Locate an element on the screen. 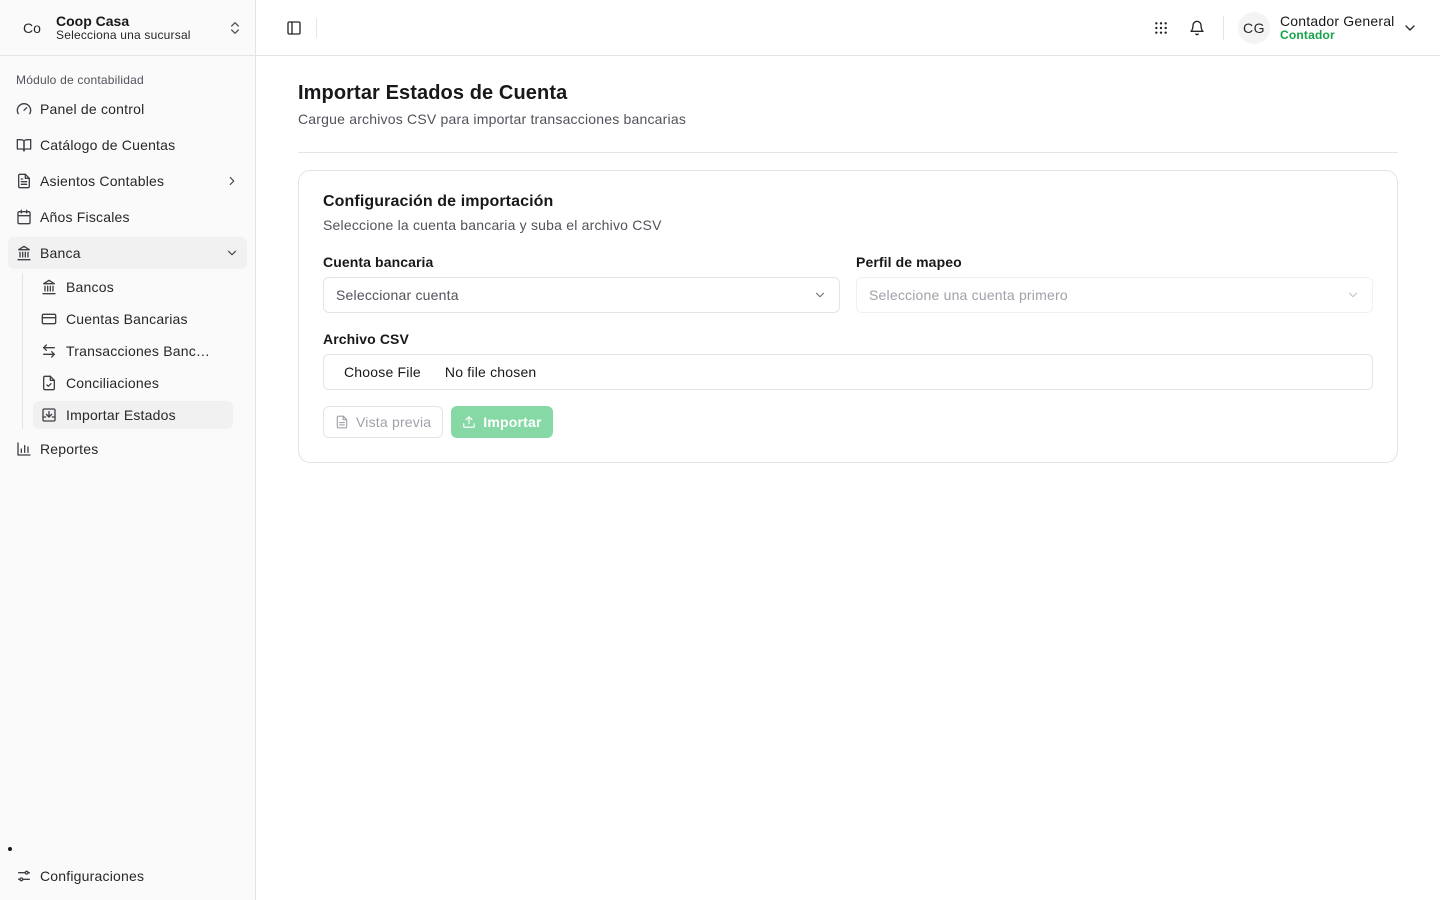 This screenshot has height=900, width=1440. import-button-label: Importar is located at coordinates (512, 422).